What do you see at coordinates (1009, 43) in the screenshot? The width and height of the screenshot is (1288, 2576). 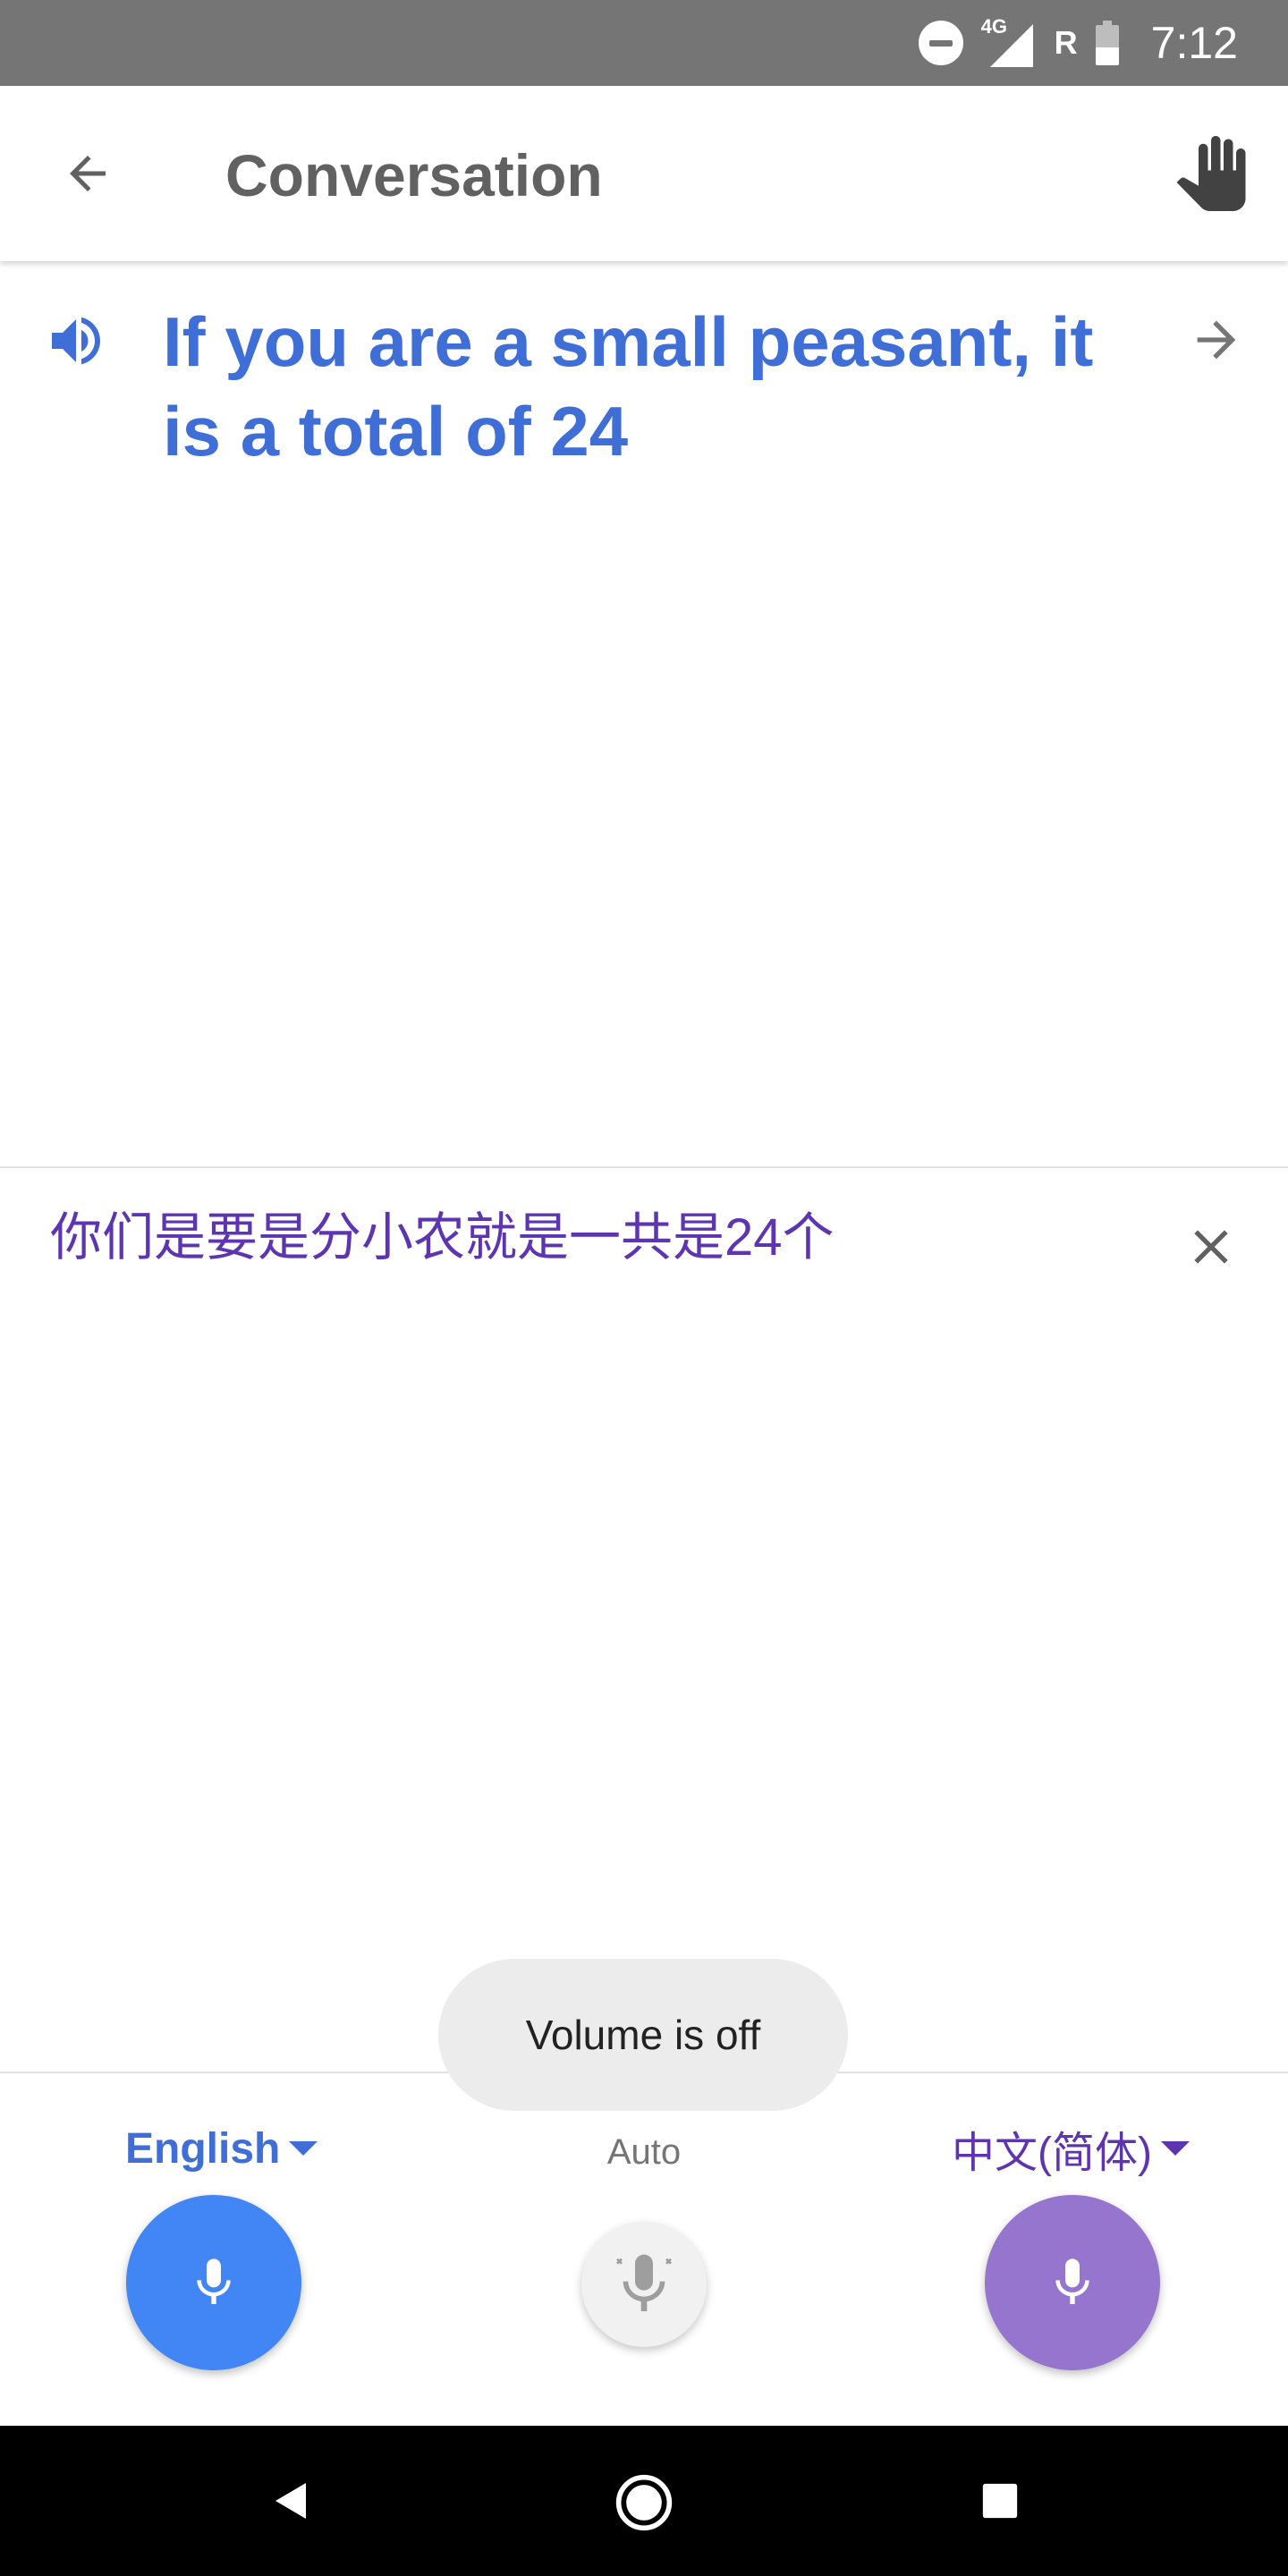 I see `cellular-signal-icon: 4G` at bounding box center [1009, 43].